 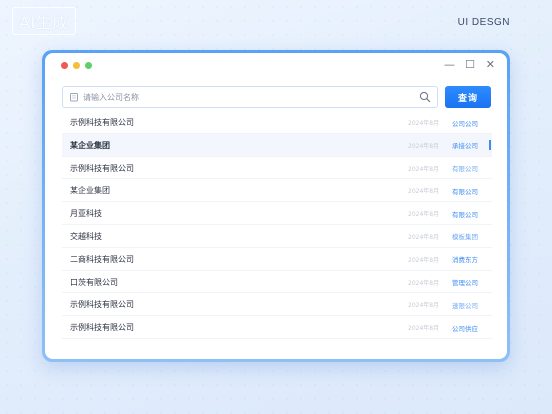 I want to click on list-item: 交越科技 2024年8月 模板集团, so click(x=277, y=236).